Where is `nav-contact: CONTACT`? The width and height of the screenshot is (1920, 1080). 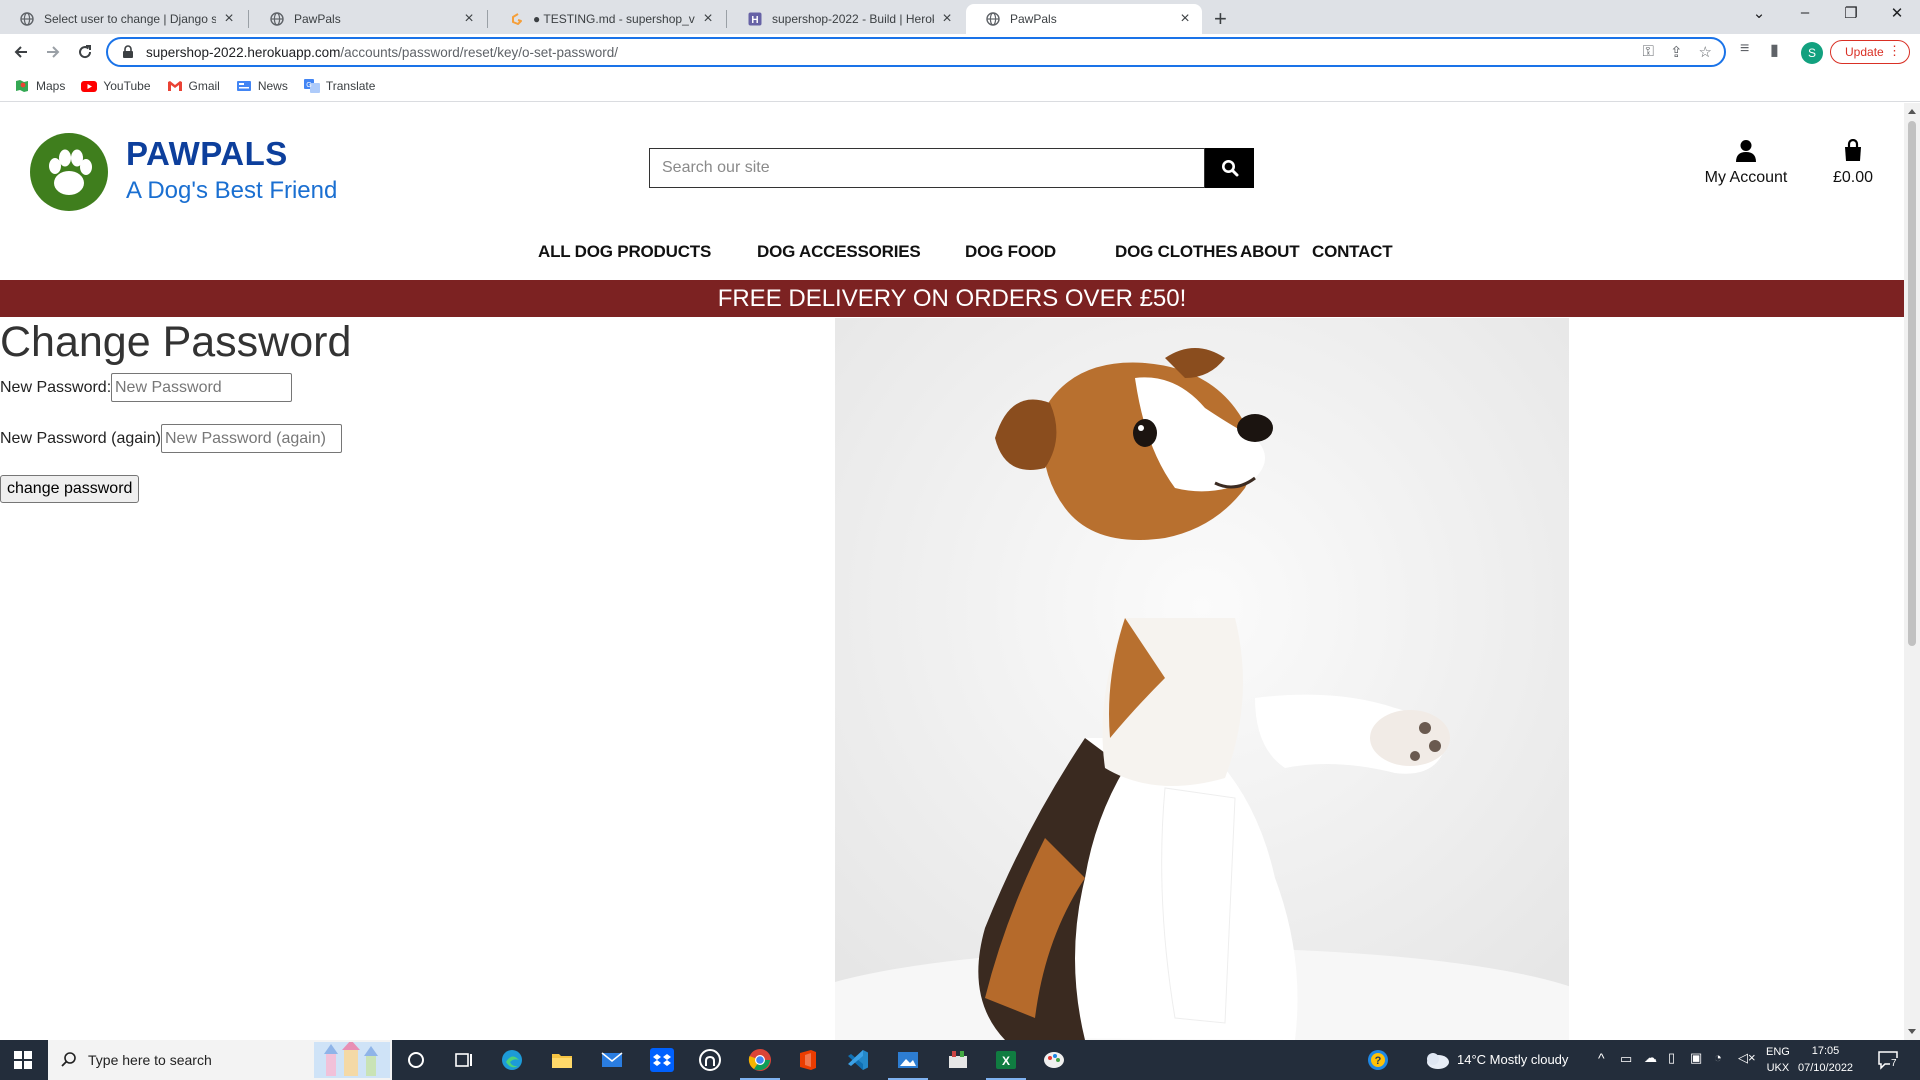
nav-contact: CONTACT is located at coordinates (1352, 252).